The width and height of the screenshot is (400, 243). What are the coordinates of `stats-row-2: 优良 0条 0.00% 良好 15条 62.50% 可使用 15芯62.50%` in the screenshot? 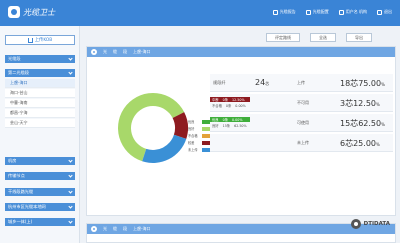 It's located at (301, 123).